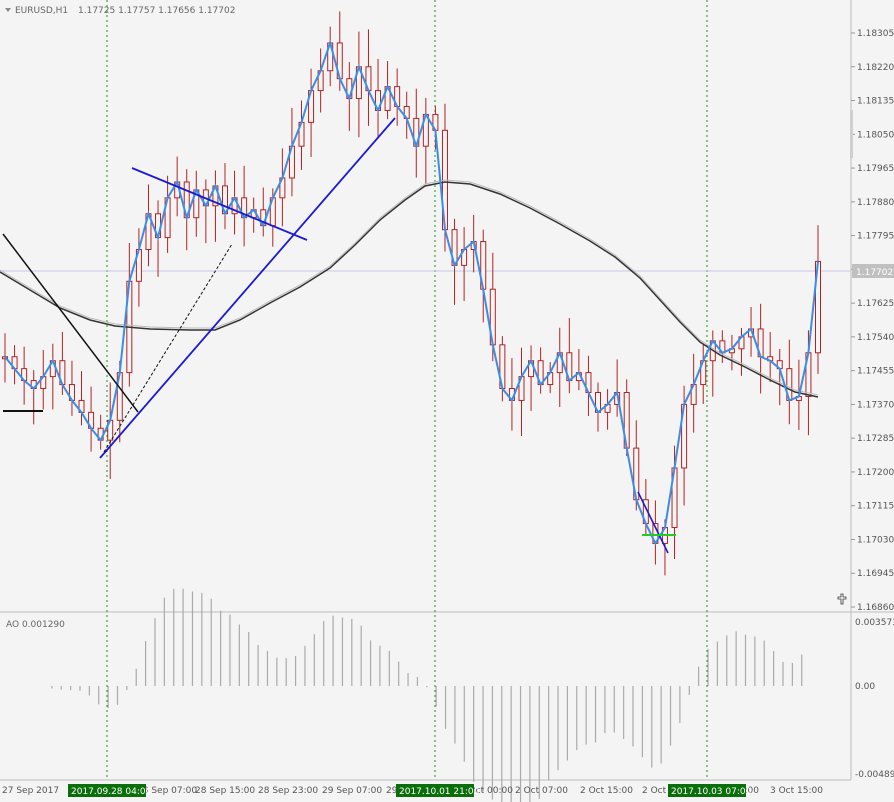 Image resolution: width=894 pixels, height=802 pixels. Describe the element at coordinates (874, 775) in the screenshot. I see `ao-tick-label: -0.004894` at that location.